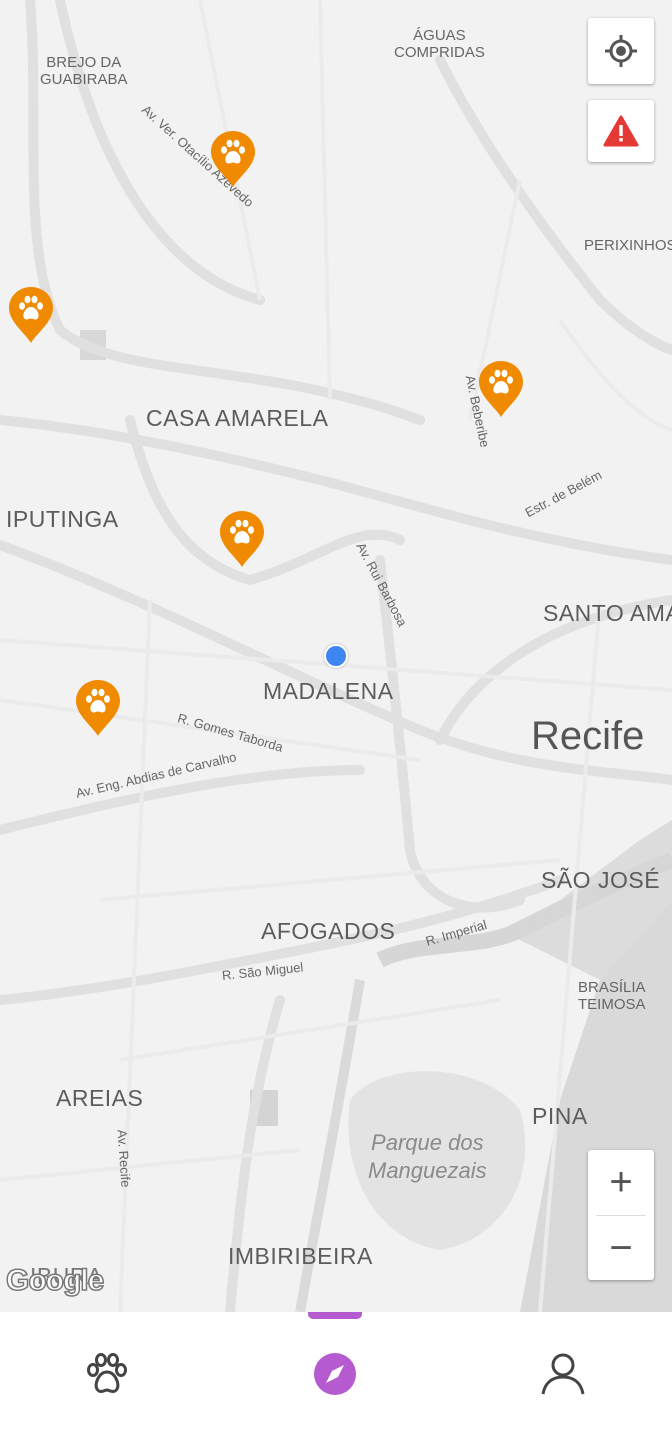 Image resolution: width=672 pixels, height=1434 pixels. Describe the element at coordinates (621, 1248) in the screenshot. I see `zoom-out-button: −` at that location.